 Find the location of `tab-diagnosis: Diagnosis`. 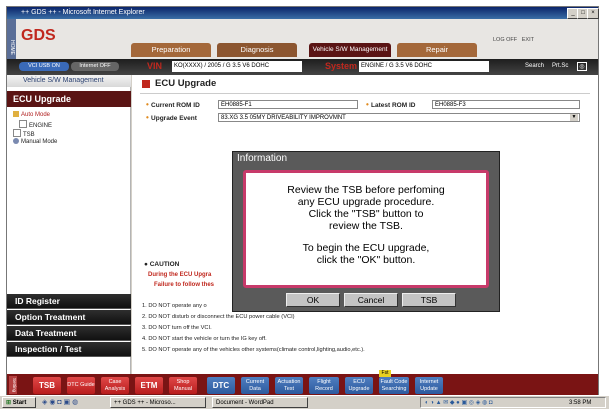

tab-diagnosis: Diagnosis is located at coordinates (257, 50).